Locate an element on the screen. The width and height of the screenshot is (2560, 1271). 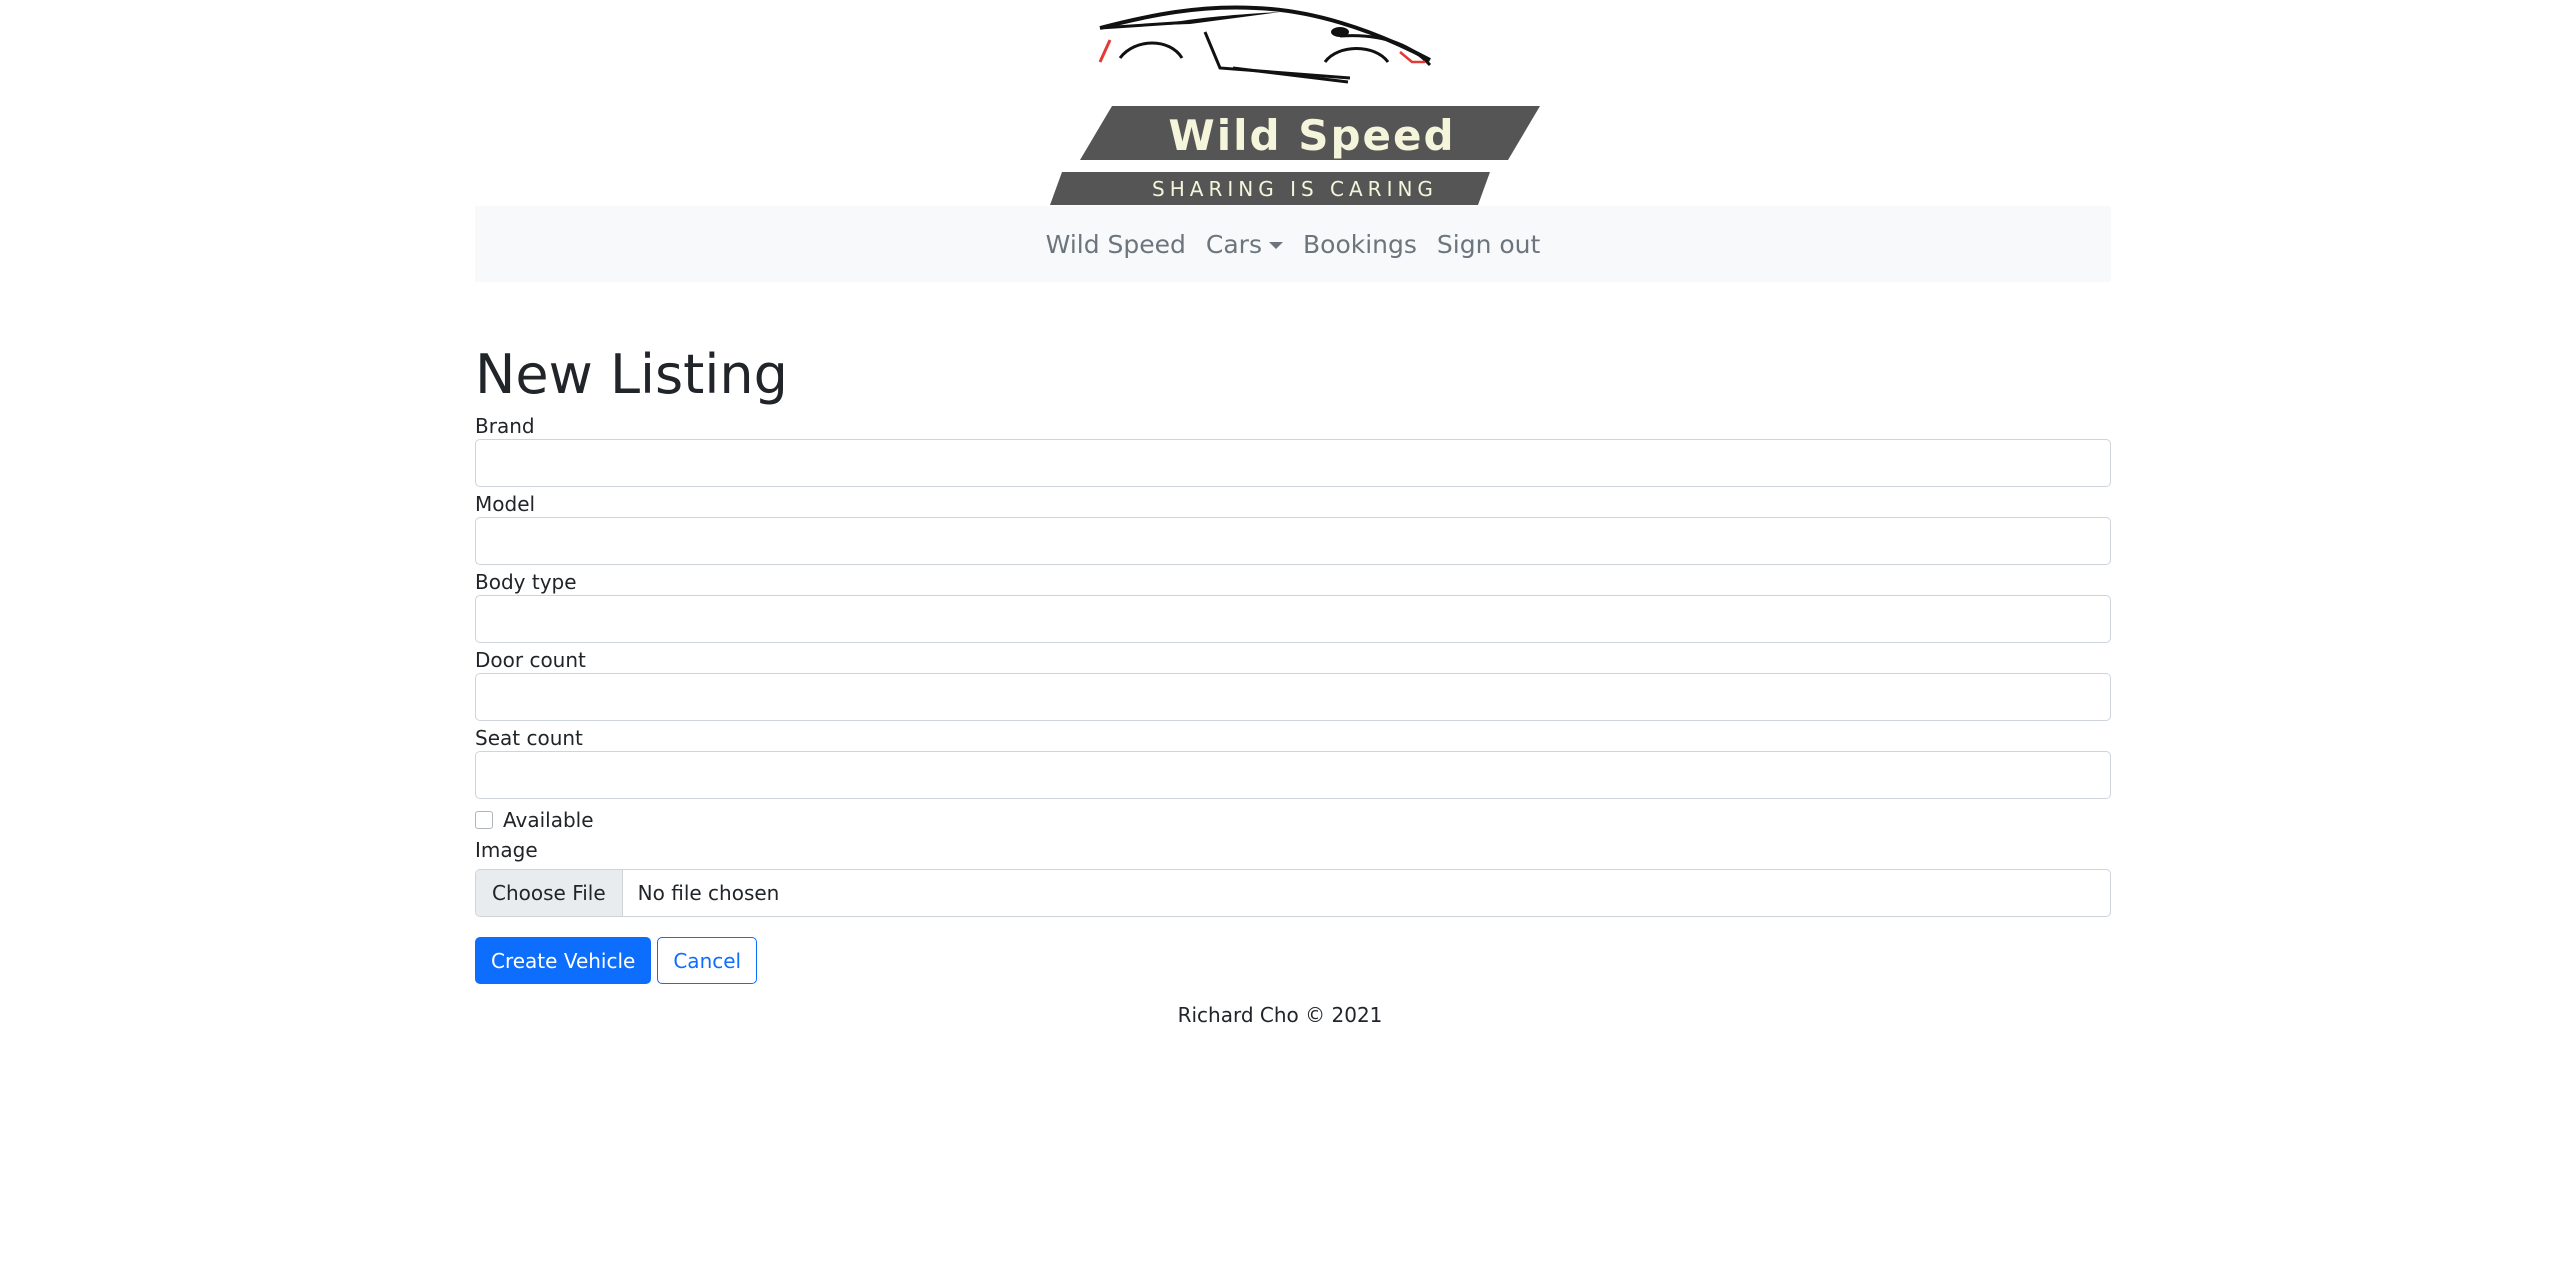
available-row: Available is located at coordinates (1293, 820).